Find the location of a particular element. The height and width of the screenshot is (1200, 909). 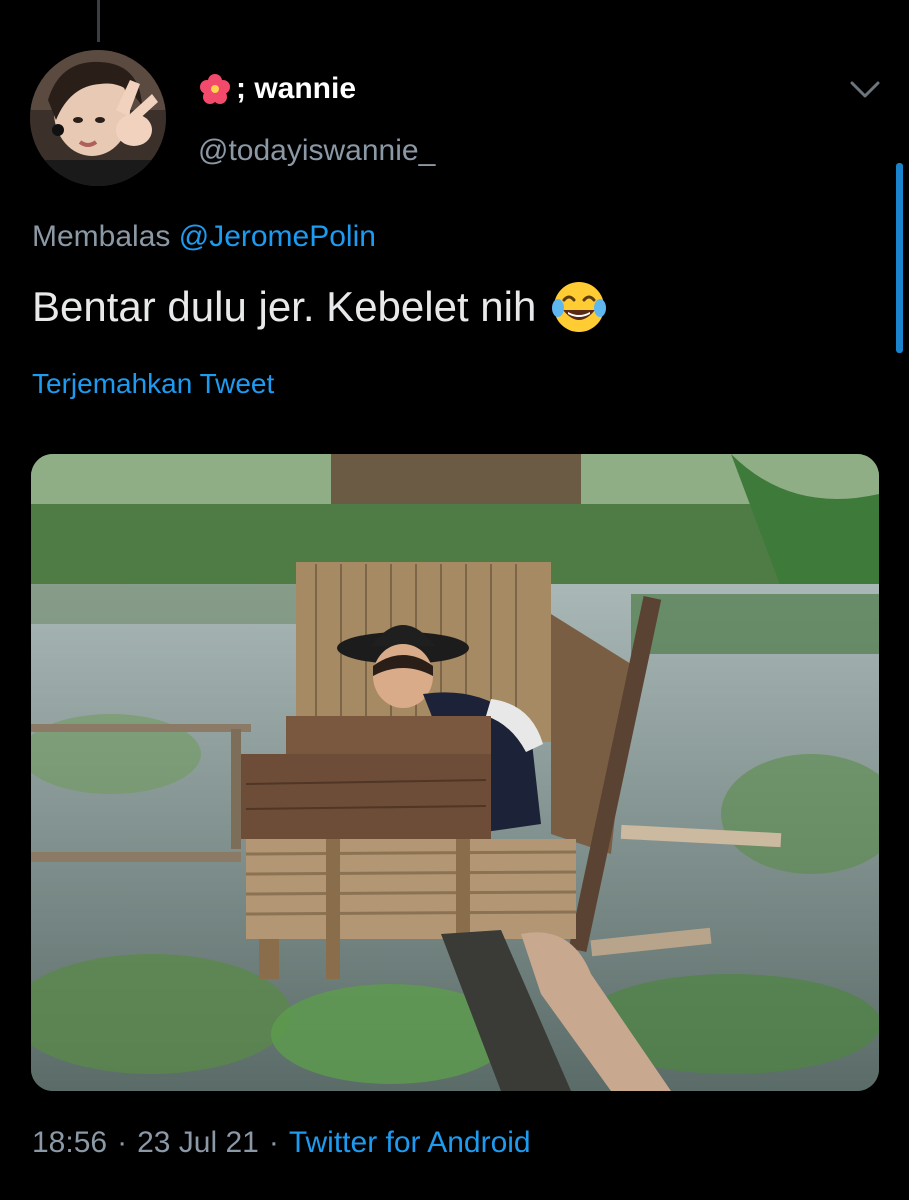

display-name: ; wannie is located at coordinates (296, 88).